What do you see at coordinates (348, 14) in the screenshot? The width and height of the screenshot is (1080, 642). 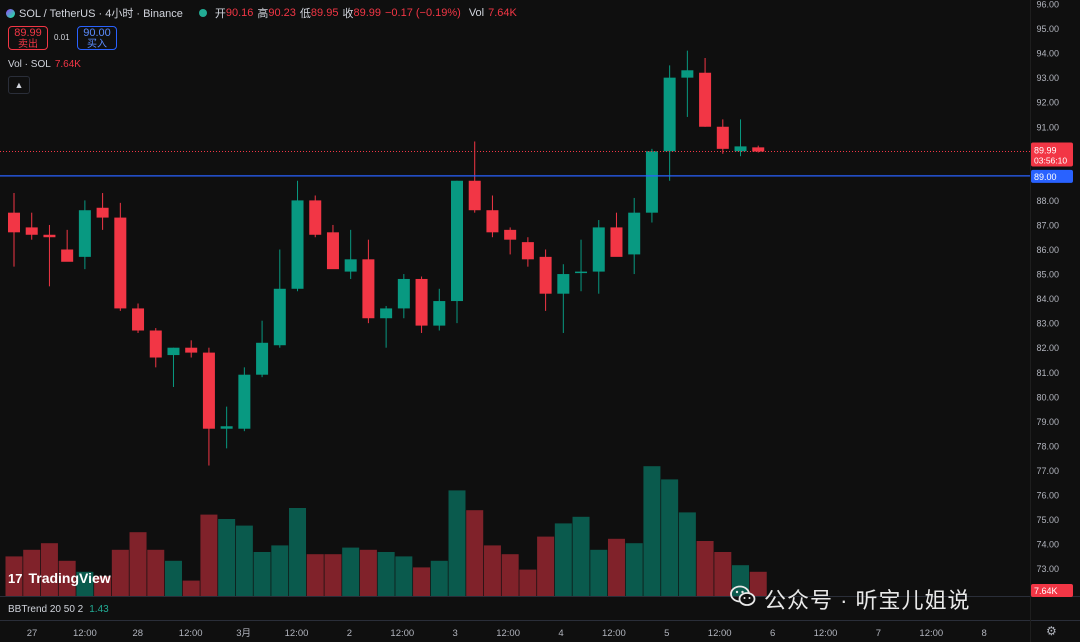 I see `close-label: 收` at bounding box center [348, 14].